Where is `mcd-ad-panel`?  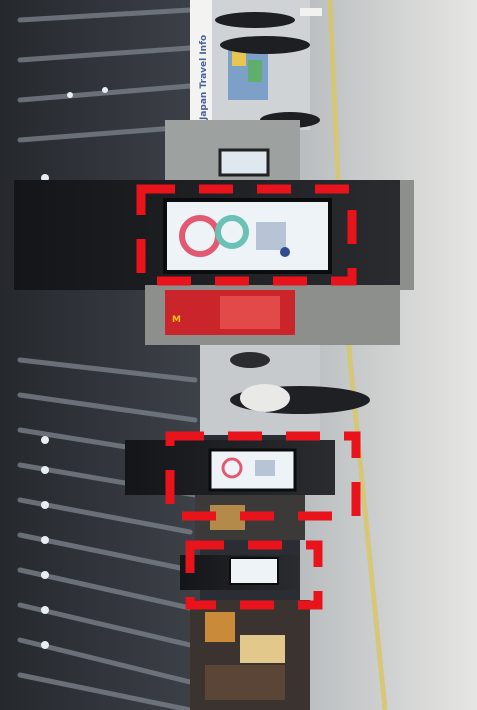
mcd-ad-panel is located at coordinates (250, 312).